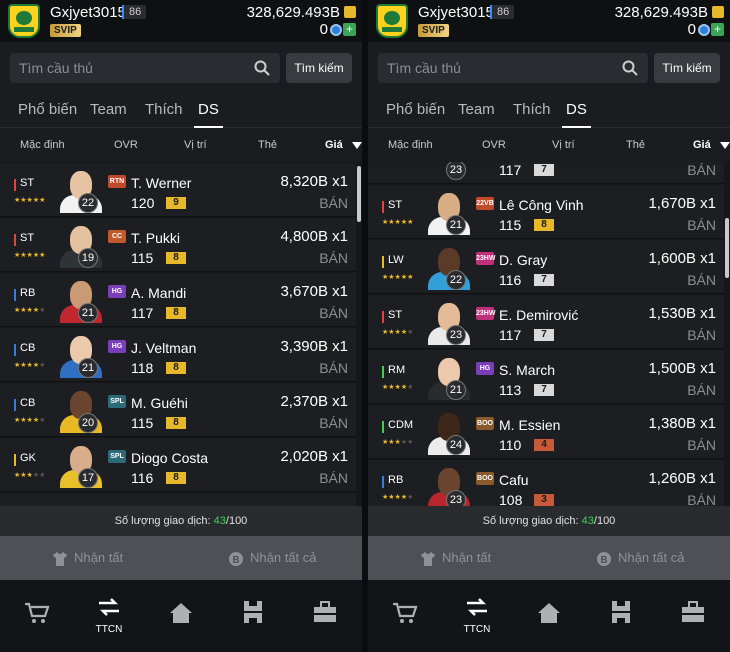 The width and height of the screenshot is (730, 652). Describe the element at coordinates (178, 355) in the screenshot. I see `player-row: CB ★★★★★ 21 HG J. Veltman 118 8 3,390B x1 BÁN` at that location.